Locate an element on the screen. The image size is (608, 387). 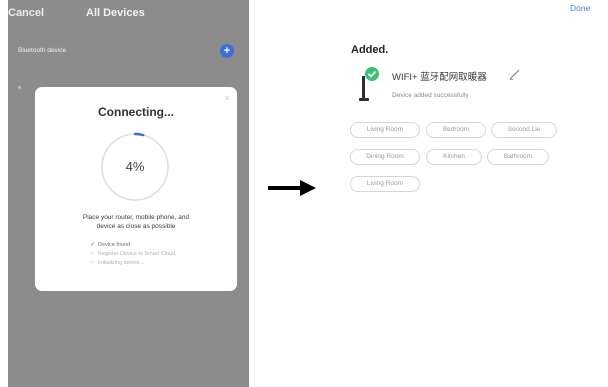
bluetooth-device-label: Bluetooth device is located at coordinates (42, 50).